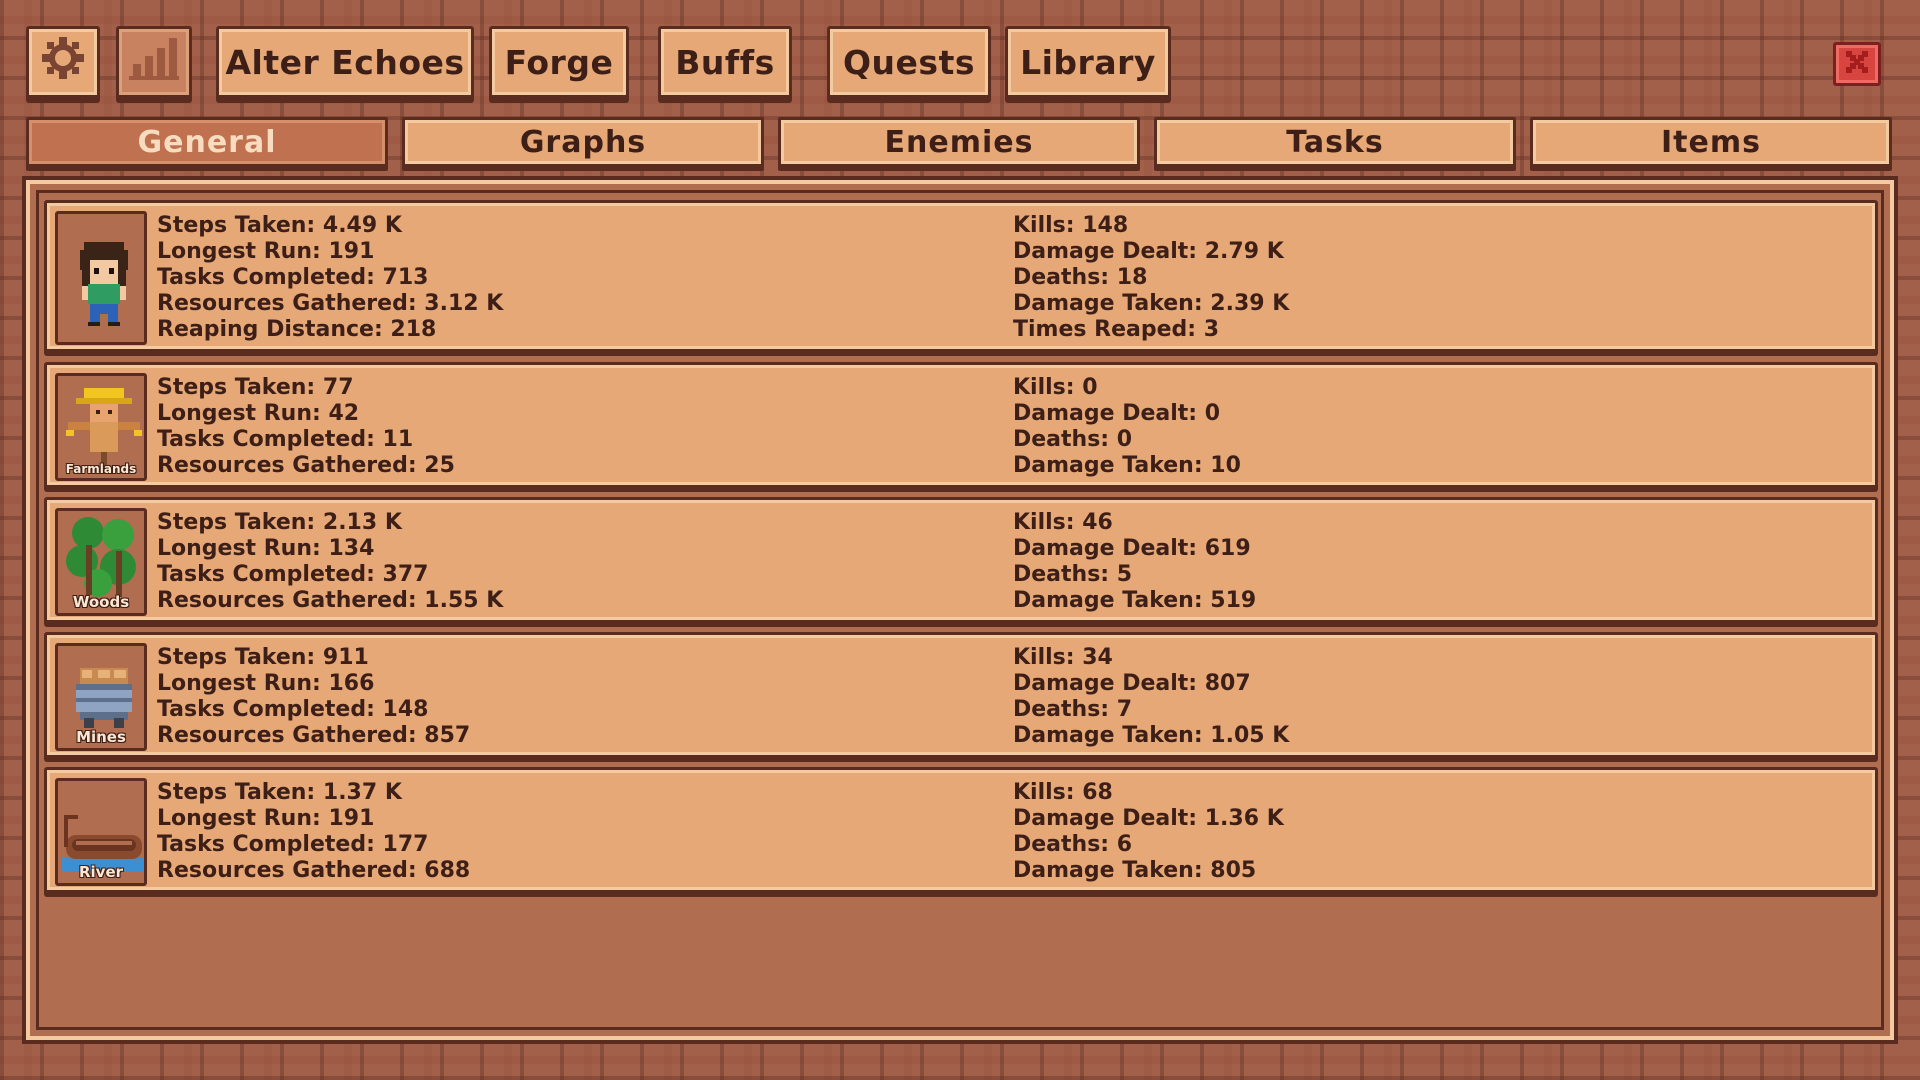  Describe the element at coordinates (1711, 142) in the screenshot. I see `tab-items: Items` at that location.